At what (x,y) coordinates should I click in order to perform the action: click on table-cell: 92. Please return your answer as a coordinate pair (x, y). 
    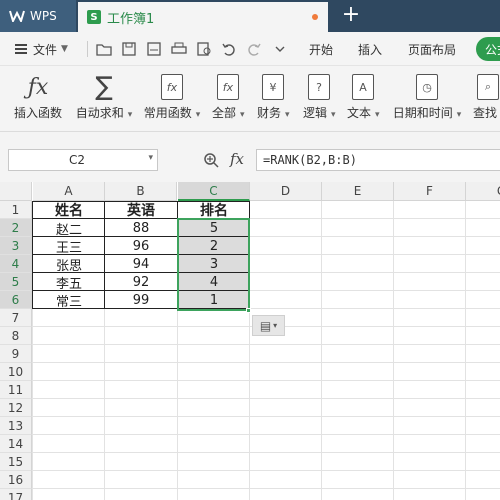
    Looking at the image, I should click on (141, 282).